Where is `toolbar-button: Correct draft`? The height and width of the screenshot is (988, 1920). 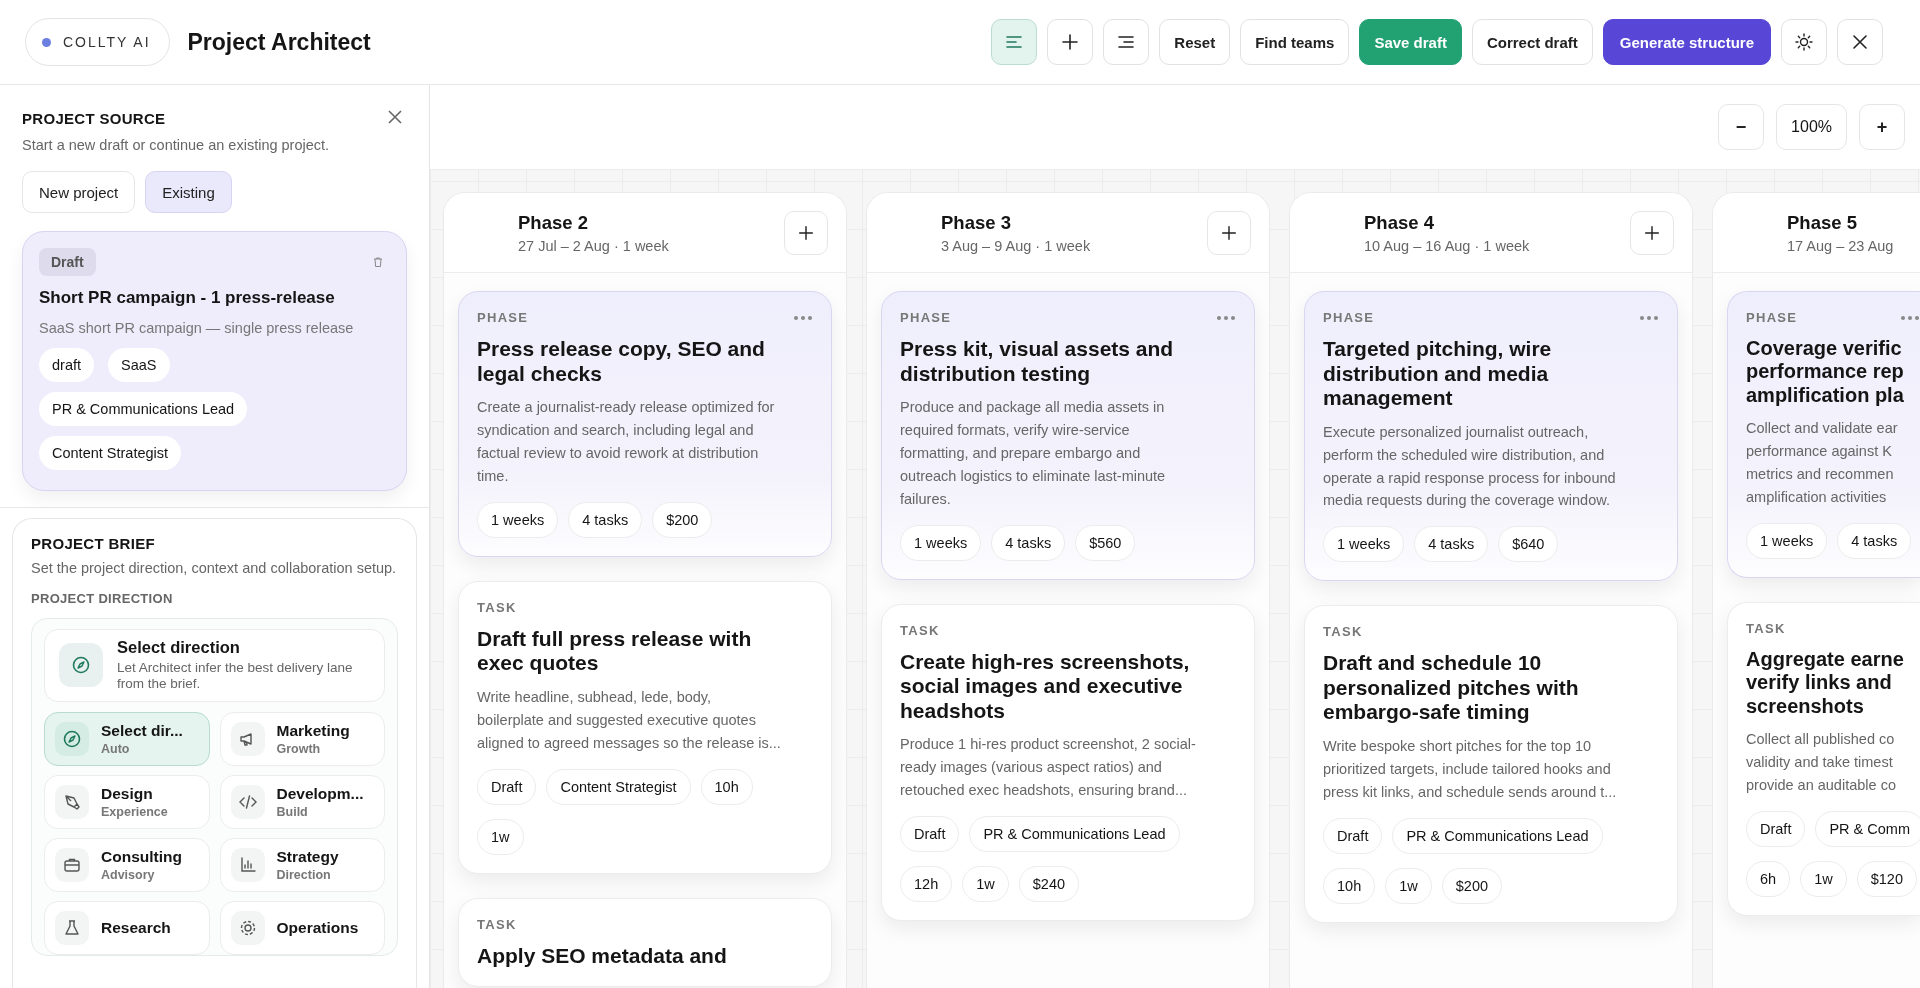 toolbar-button: Correct draft is located at coordinates (1532, 42).